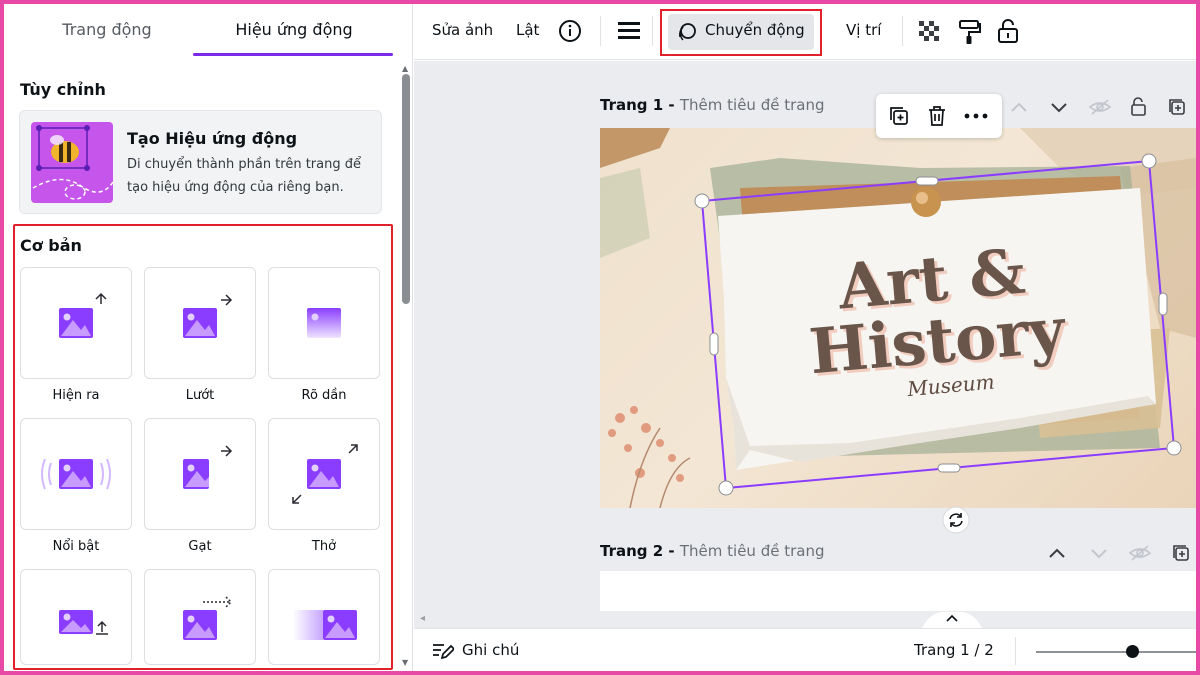  What do you see at coordinates (422, 618) in the screenshot?
I see `scroll-left-icon: ◂` at bounding box center [422, 618].